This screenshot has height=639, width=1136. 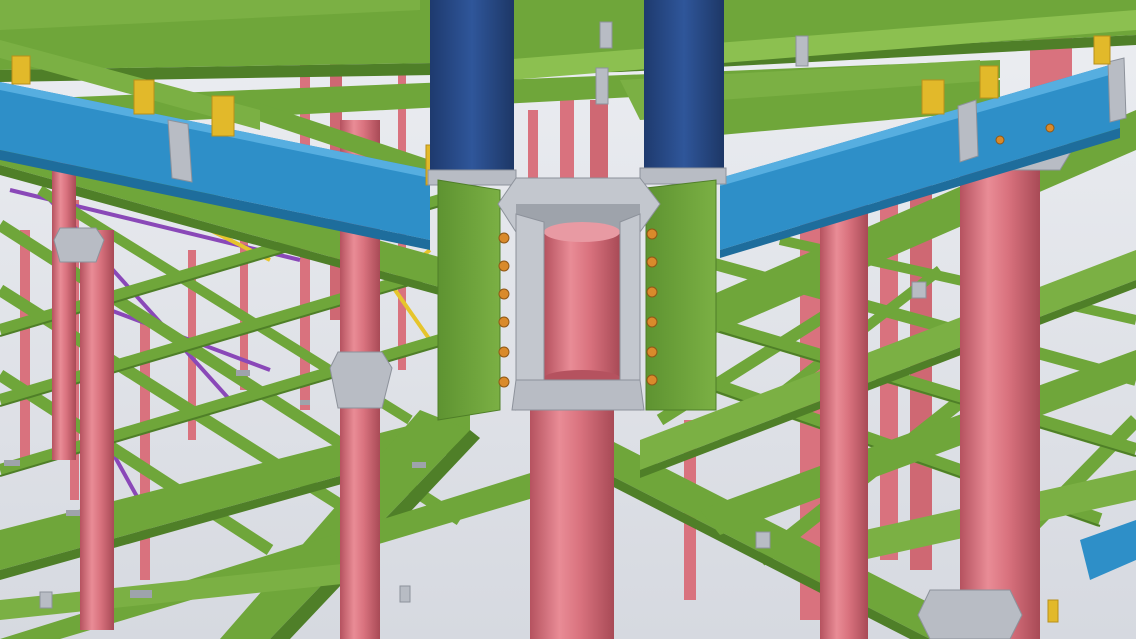 I want to click on box-column-left, so click(x=472, y=89).